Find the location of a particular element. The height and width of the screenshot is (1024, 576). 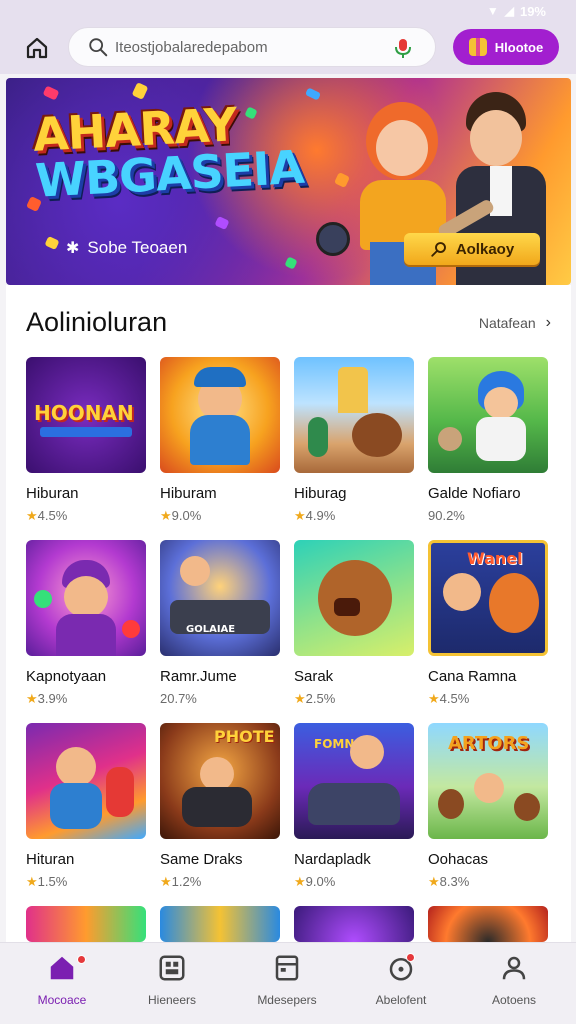

home-button is located at coordinates (37, 48).